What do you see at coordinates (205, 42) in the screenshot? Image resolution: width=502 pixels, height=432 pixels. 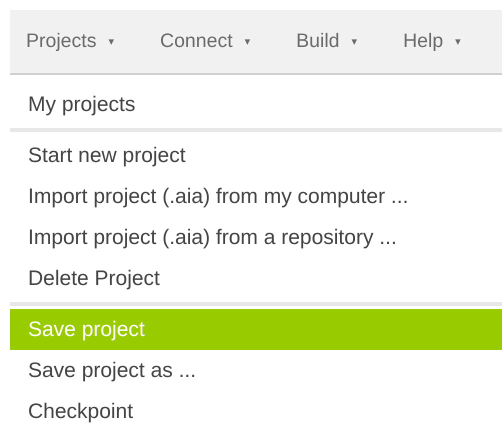 I see `menu-button: Connect ▾` at bounding box center [205, 42].